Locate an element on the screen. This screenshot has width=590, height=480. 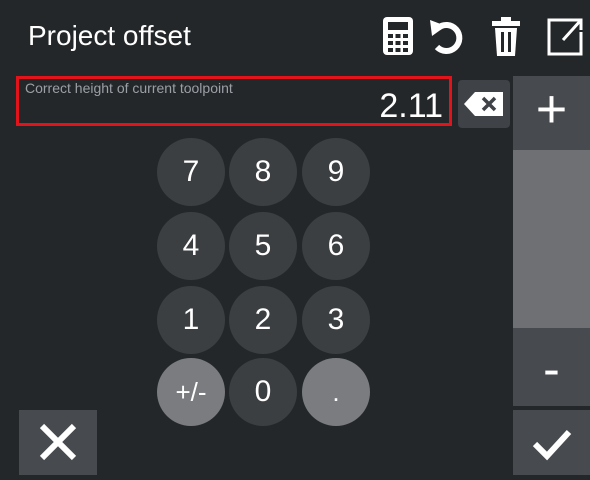
height-input-field: Correct height of current toolpoint 2.11 is located at coordinates (234, 101).